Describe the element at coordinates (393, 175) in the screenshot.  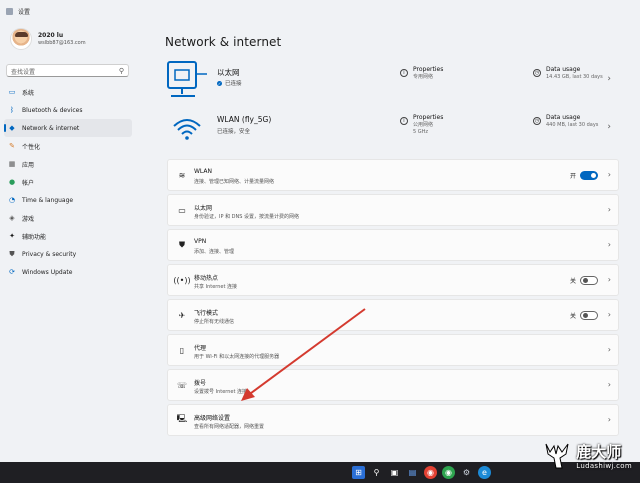
I see `settings-row-wlan: ≋ WLAN 连接、管理已知网络、计量流量网络 开 ›` at that location.